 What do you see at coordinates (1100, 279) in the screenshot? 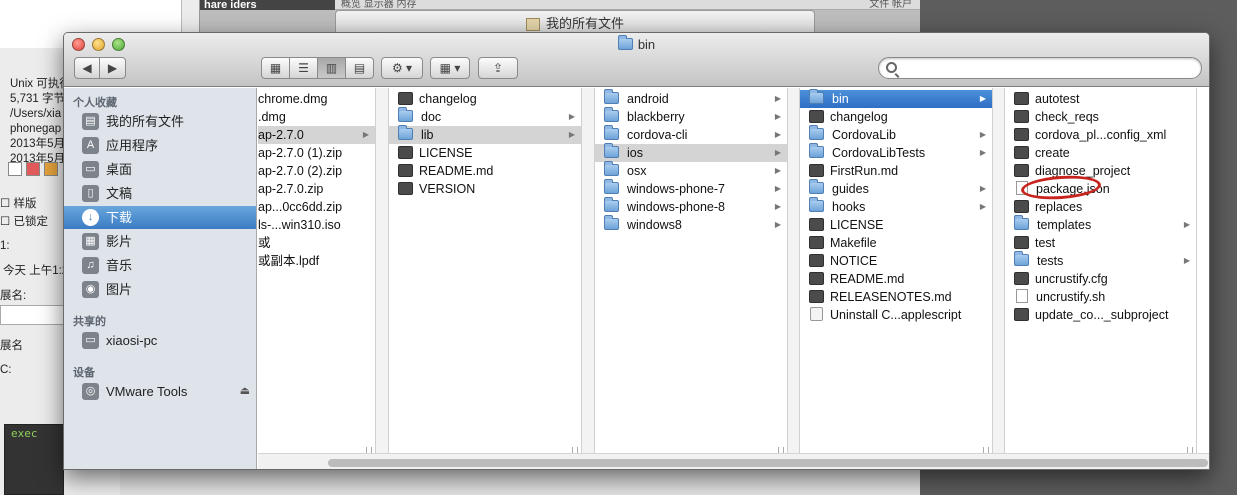
I see `file-row-uncrustify-cfg: uncrustify.cfg` at bounding box center [1100, 279].